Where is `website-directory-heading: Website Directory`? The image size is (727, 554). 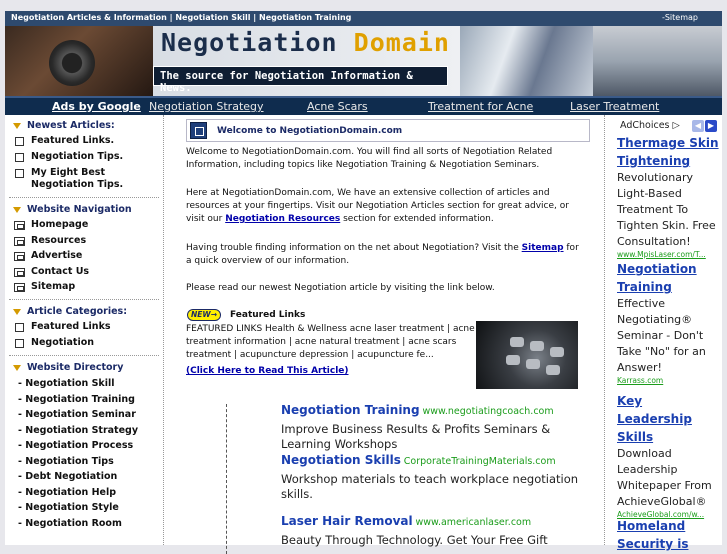 website-directory-heading: Website Directory is located at coordinates (84, 367).